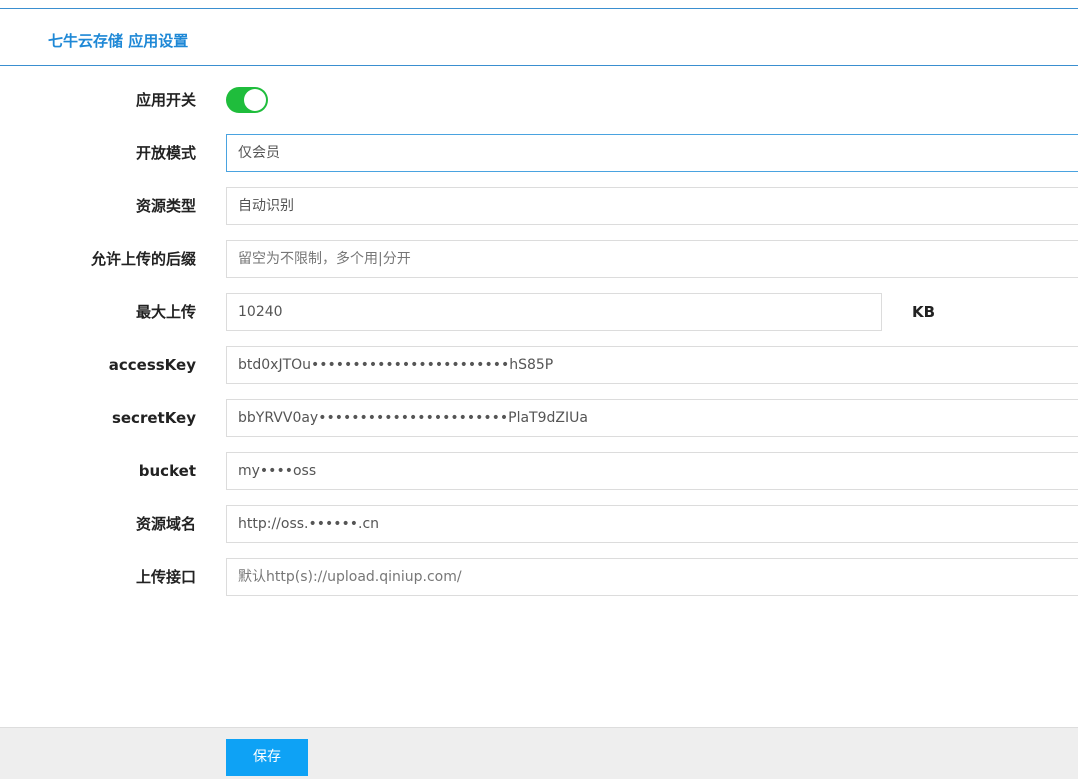  I want to click on save-button: 保存, so click(267, 757).